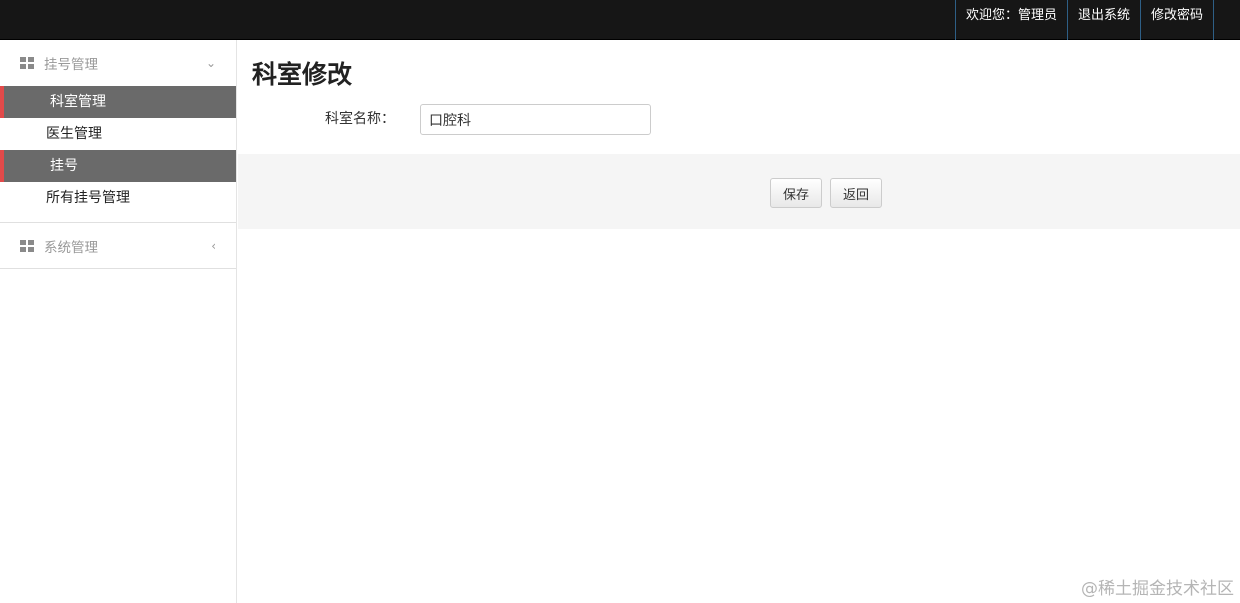 The width and height of the screenshot is (1240, 603). Describe the element at coordinates (360, 119) in the screenshot. I see `dept-name-label: 科室名称：` at that location.